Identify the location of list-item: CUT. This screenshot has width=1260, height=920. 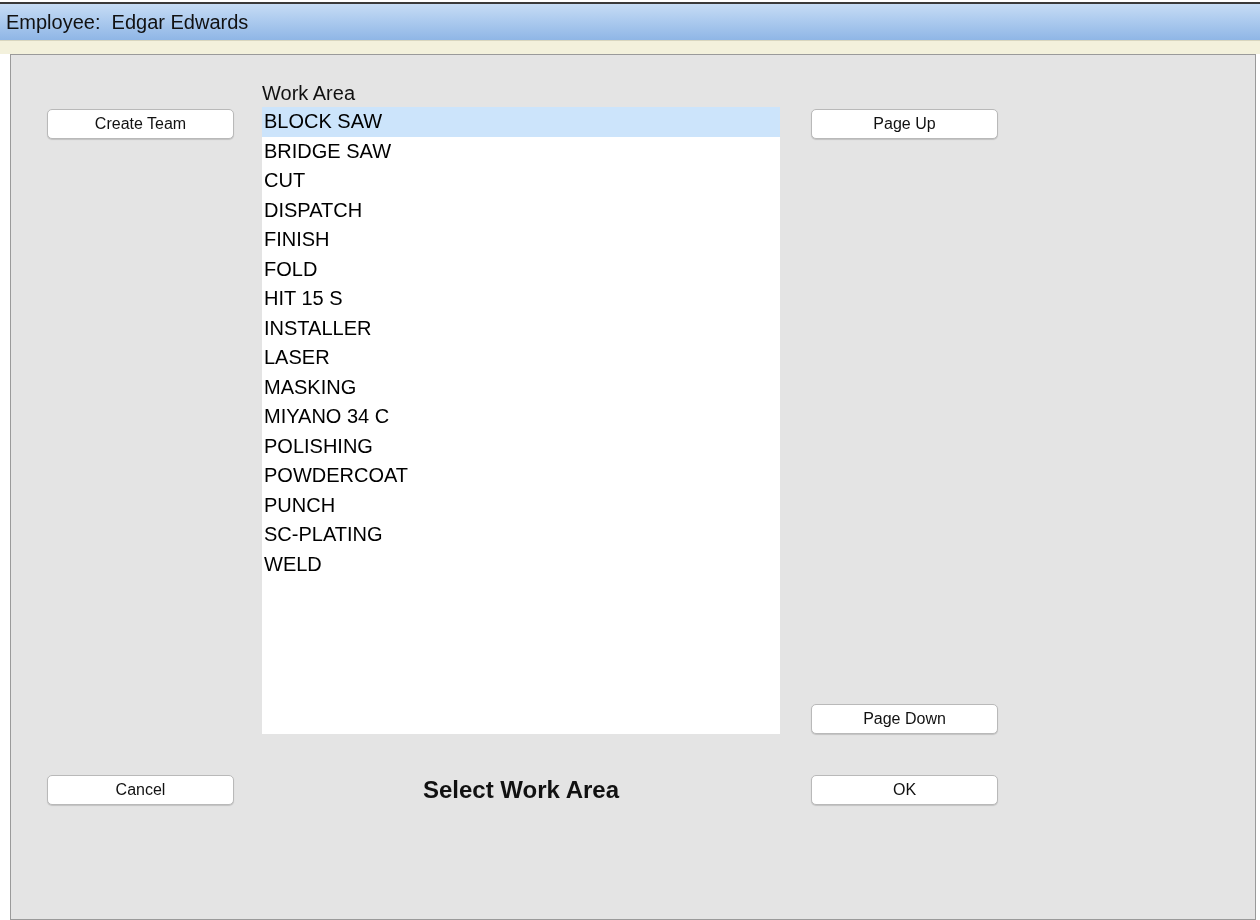
(521, 181).